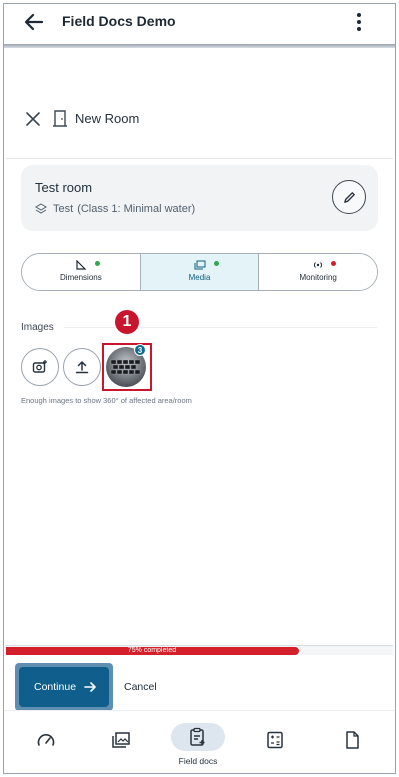 The height and width of the screenshot is (777, 399). Describe the element at coordinates (125, 367) in the screenshot. I see `keyboard-photo-icon` at that location.